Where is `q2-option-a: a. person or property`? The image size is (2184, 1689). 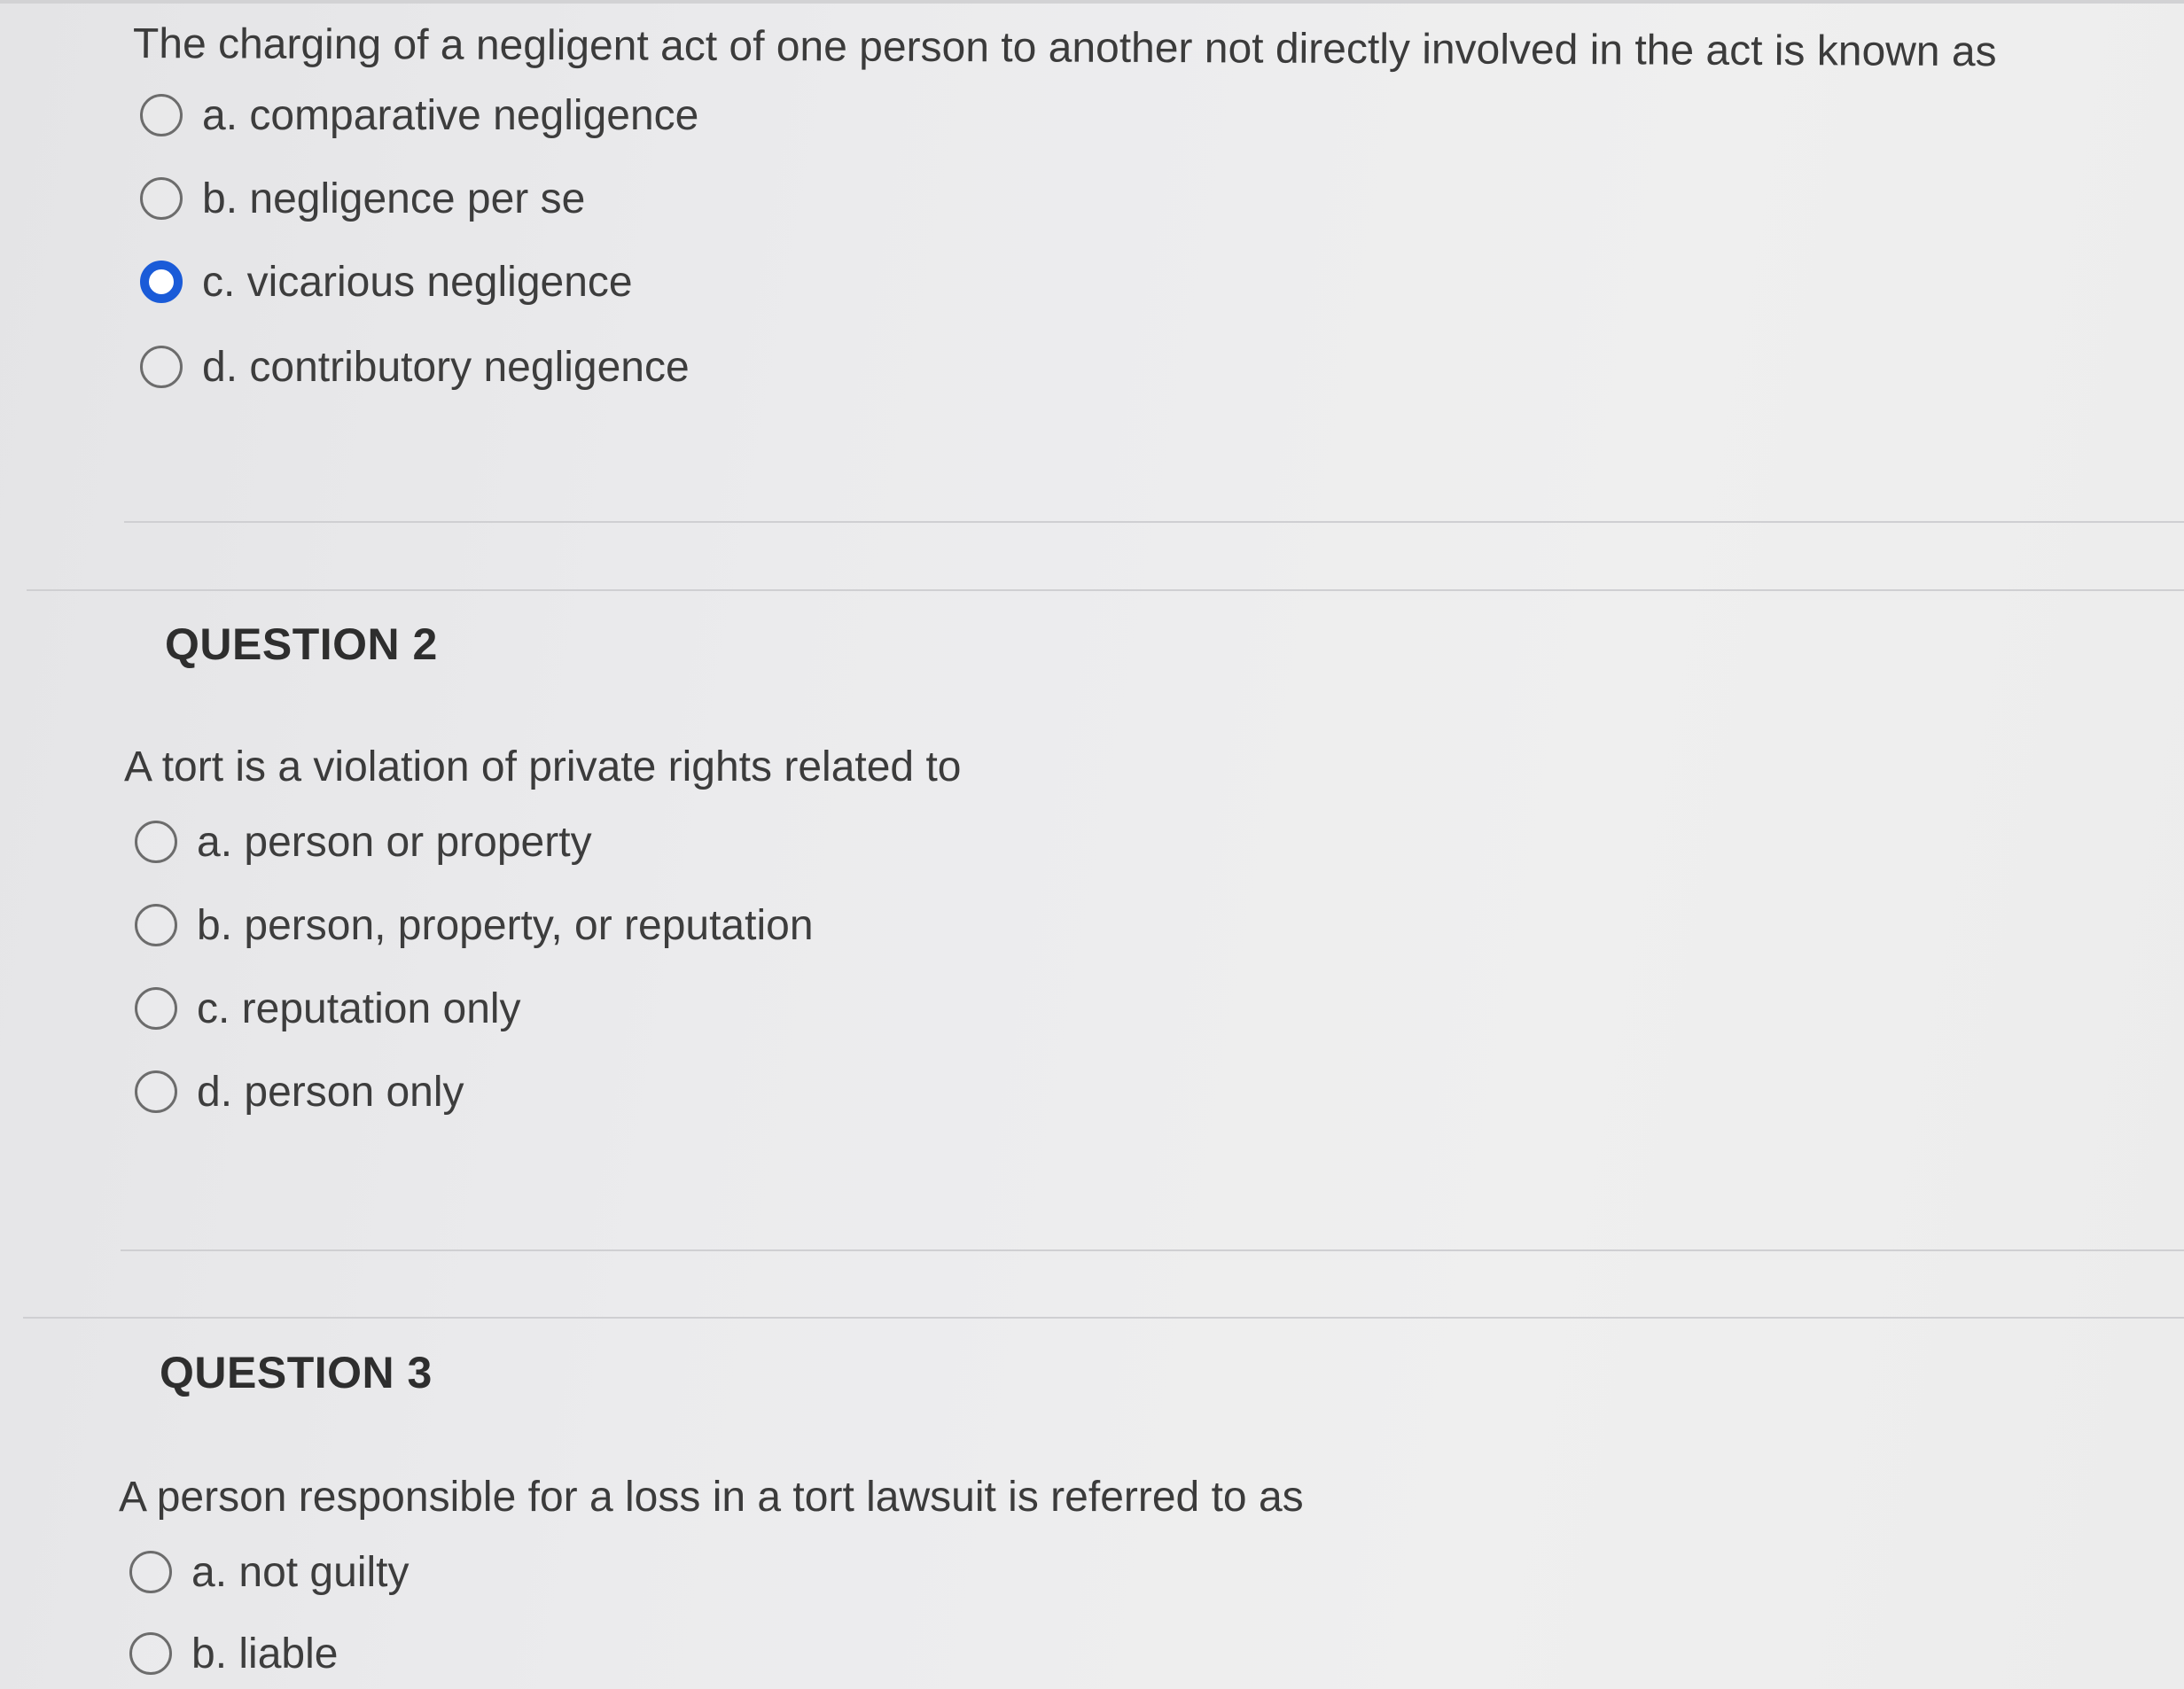 q2-option-a: a. person or property is located at coordinates (363, 841).